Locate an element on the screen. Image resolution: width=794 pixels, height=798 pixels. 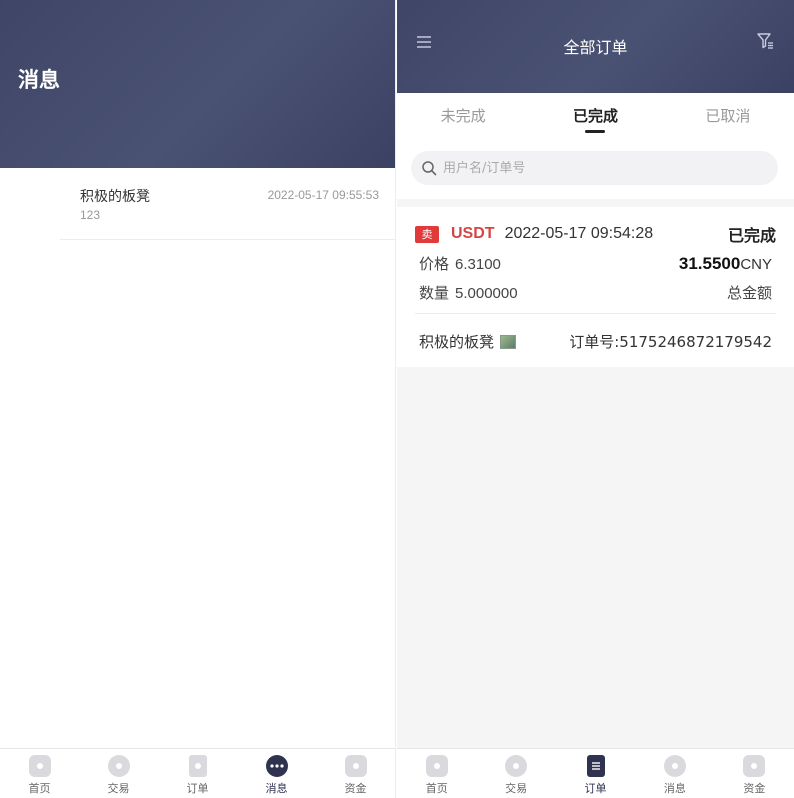
order-number-value: 5175246872179542 is located at coordinates (695, 342).